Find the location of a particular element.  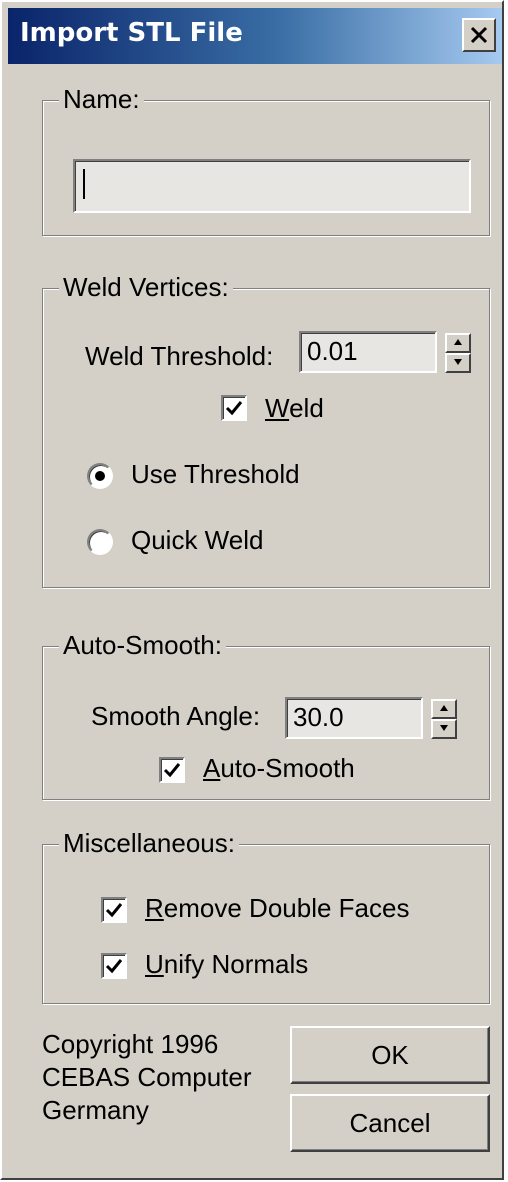

use-threshold-radio is located at coordinates (100, 476).